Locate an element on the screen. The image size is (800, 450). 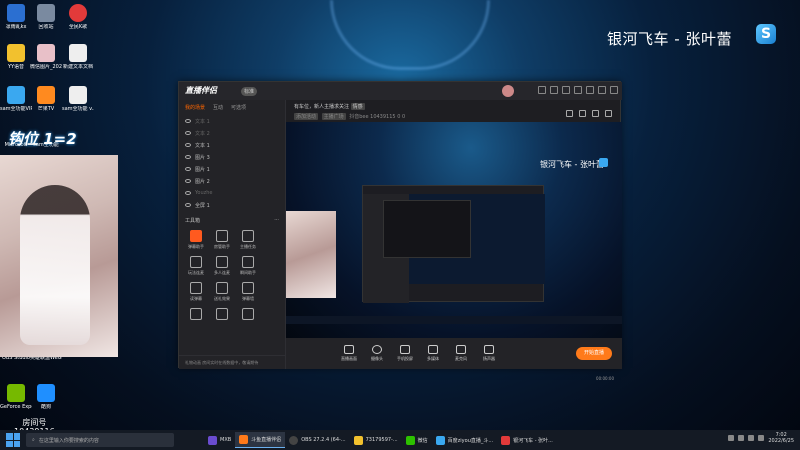
tool-button: 读弹幕 is located at coordinates (196, 292).